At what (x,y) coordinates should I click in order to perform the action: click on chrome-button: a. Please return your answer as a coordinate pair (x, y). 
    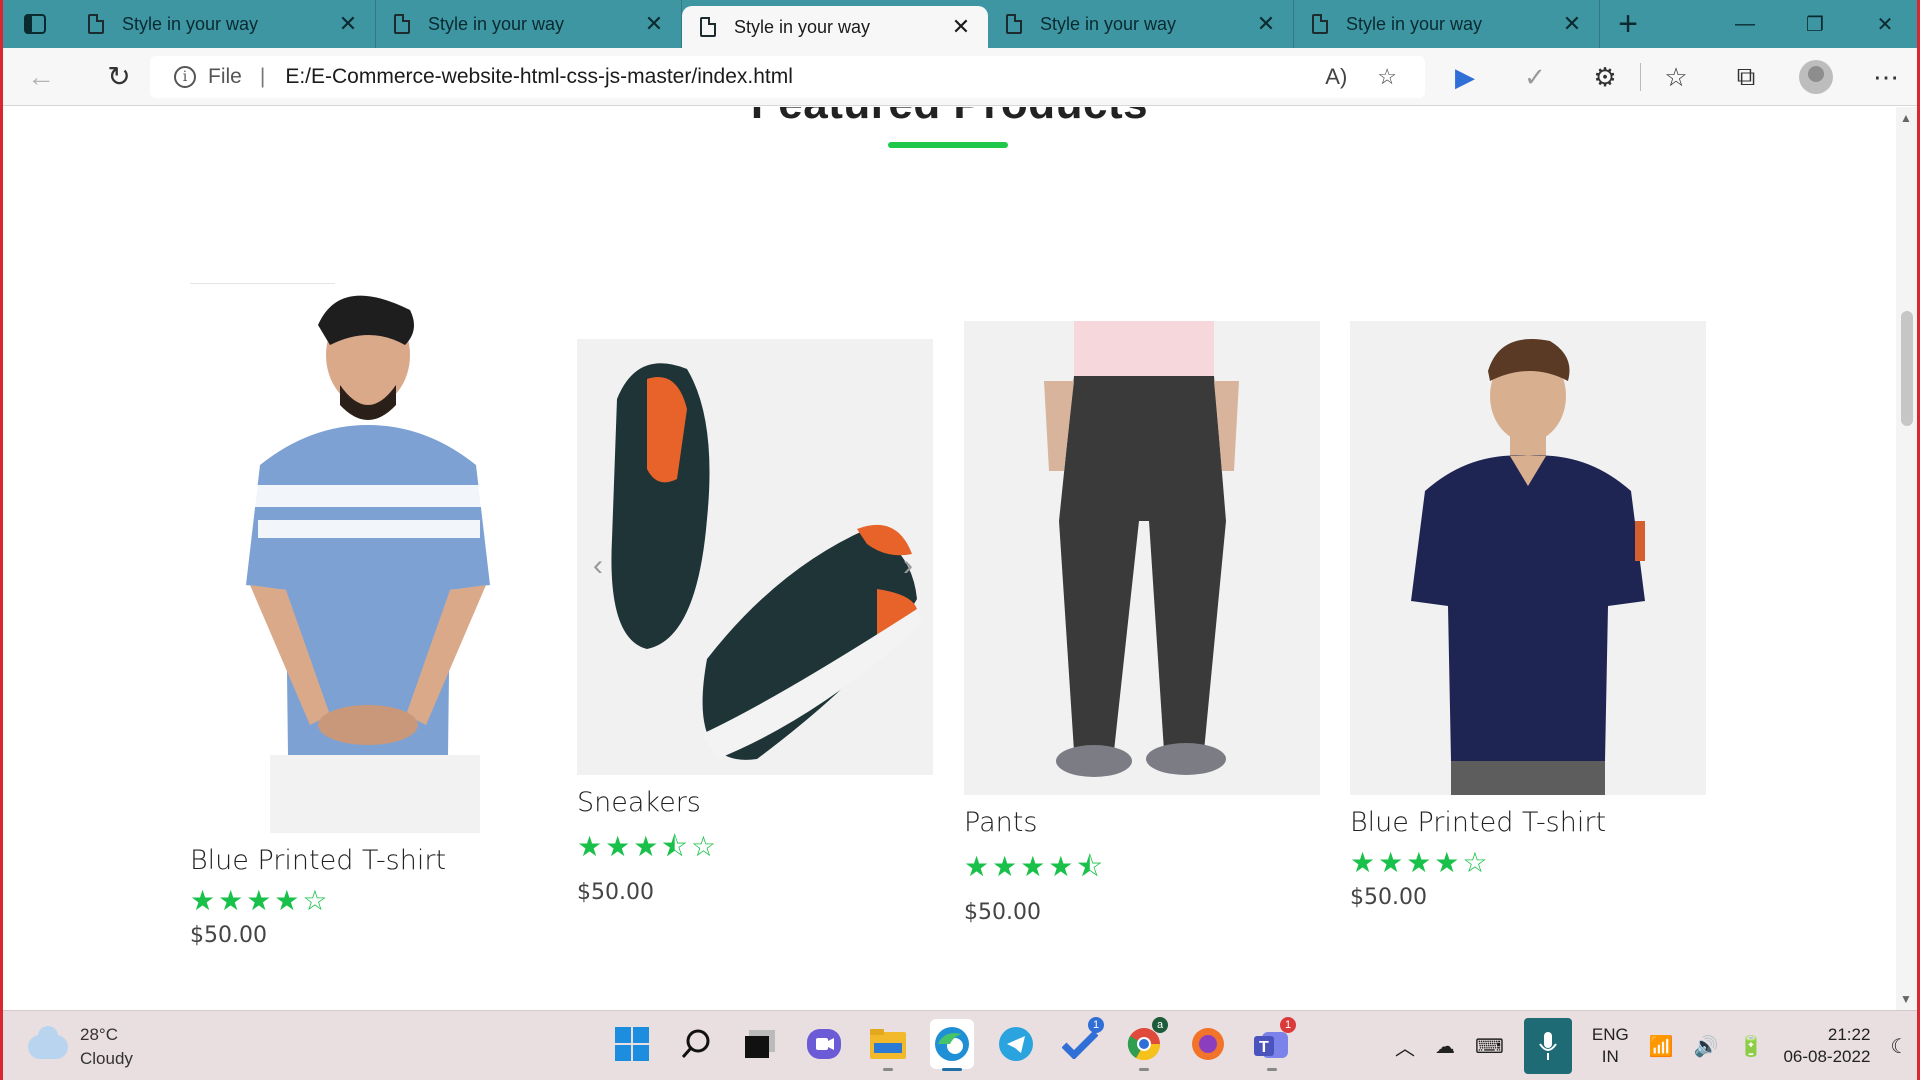
    Looking at the image, I should click on (1145, 1044).